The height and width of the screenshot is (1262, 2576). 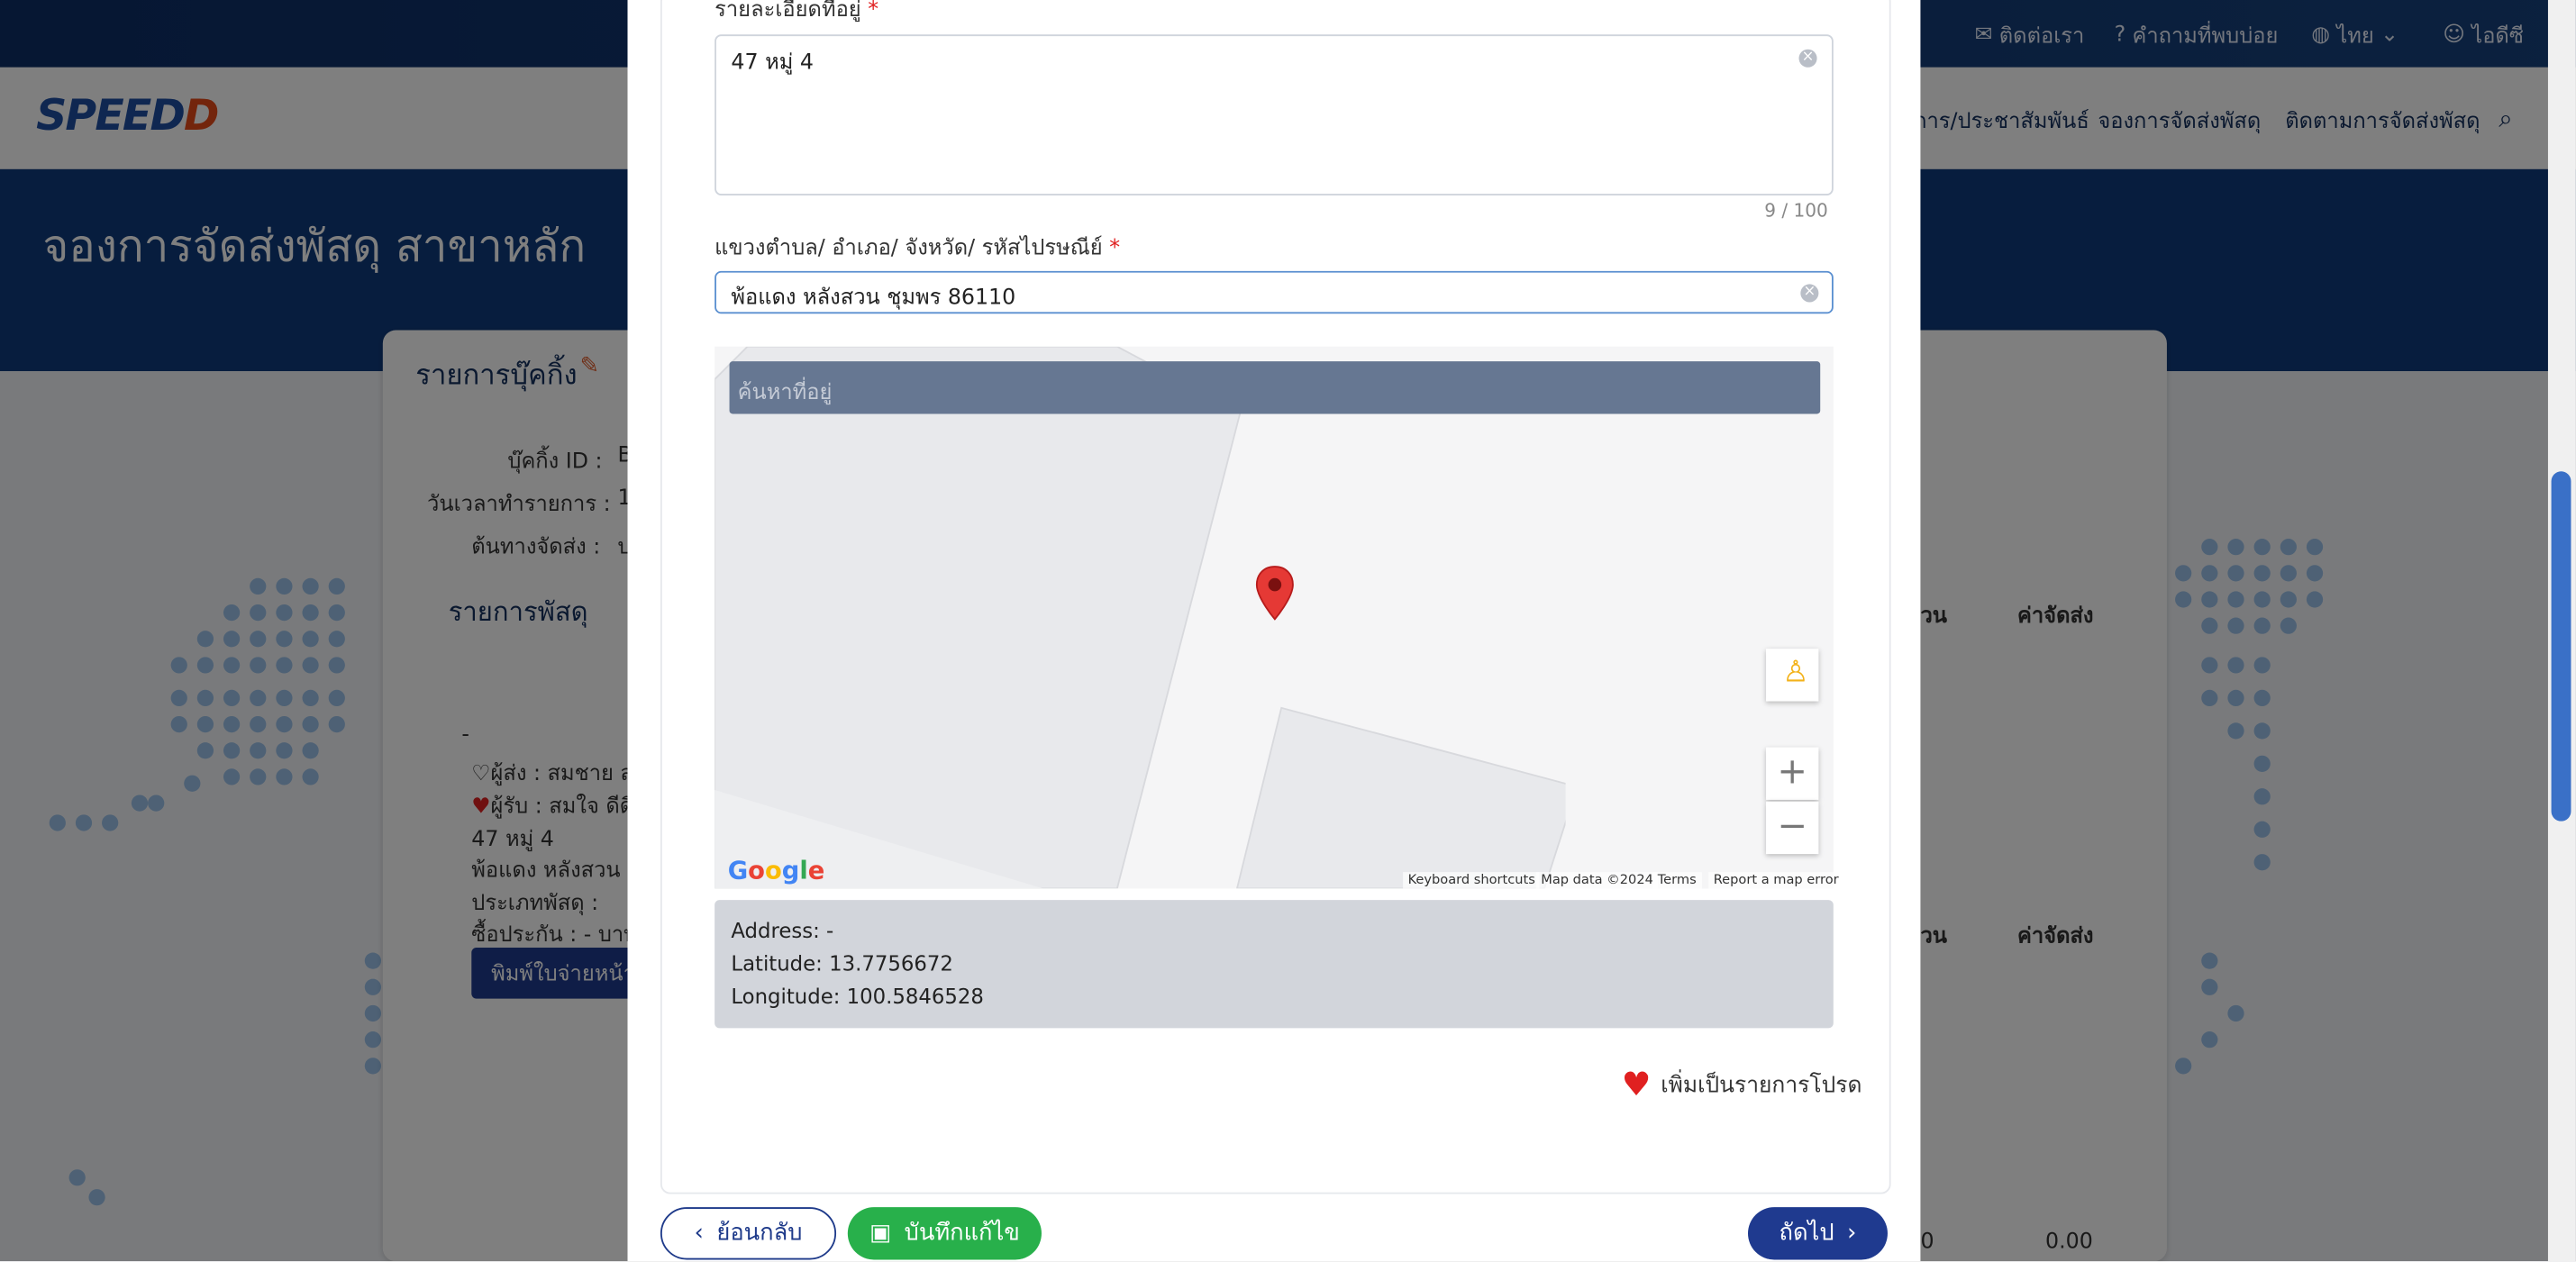 I want to click on char-counter: 9 / 100, so click(x=1796, y=211).